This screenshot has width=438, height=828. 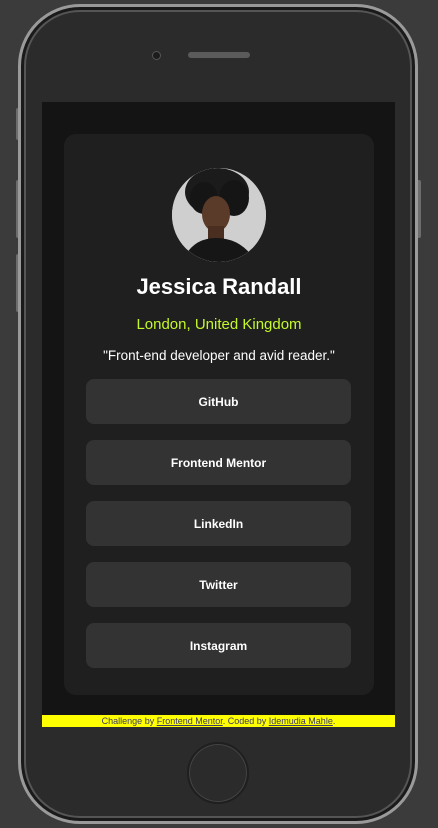 I want to click on attribution-middle: . Coded by, so click(x=245, y=721).